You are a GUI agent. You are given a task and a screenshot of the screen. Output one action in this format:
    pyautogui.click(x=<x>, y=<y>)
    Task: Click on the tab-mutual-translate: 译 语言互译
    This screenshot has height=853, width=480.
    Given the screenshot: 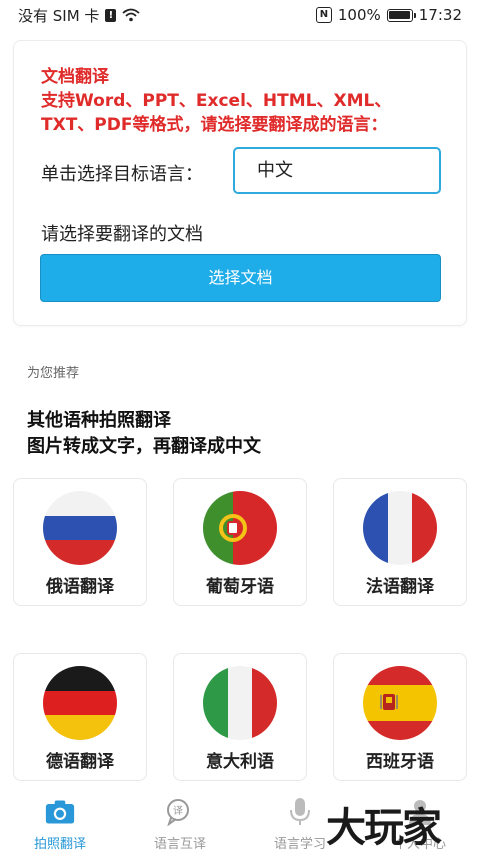 What is the action you would take?
    pyautogui.click(x=180, y=821)
    